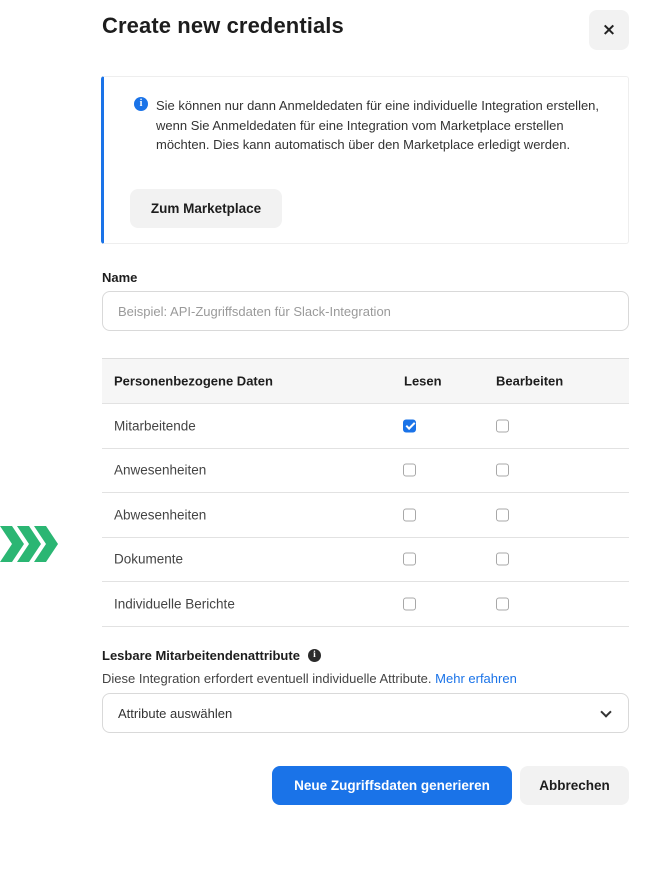  Describe the element at coordinates (365, 560) in the screenshot. I see `table-row: Dokumente` at that location.